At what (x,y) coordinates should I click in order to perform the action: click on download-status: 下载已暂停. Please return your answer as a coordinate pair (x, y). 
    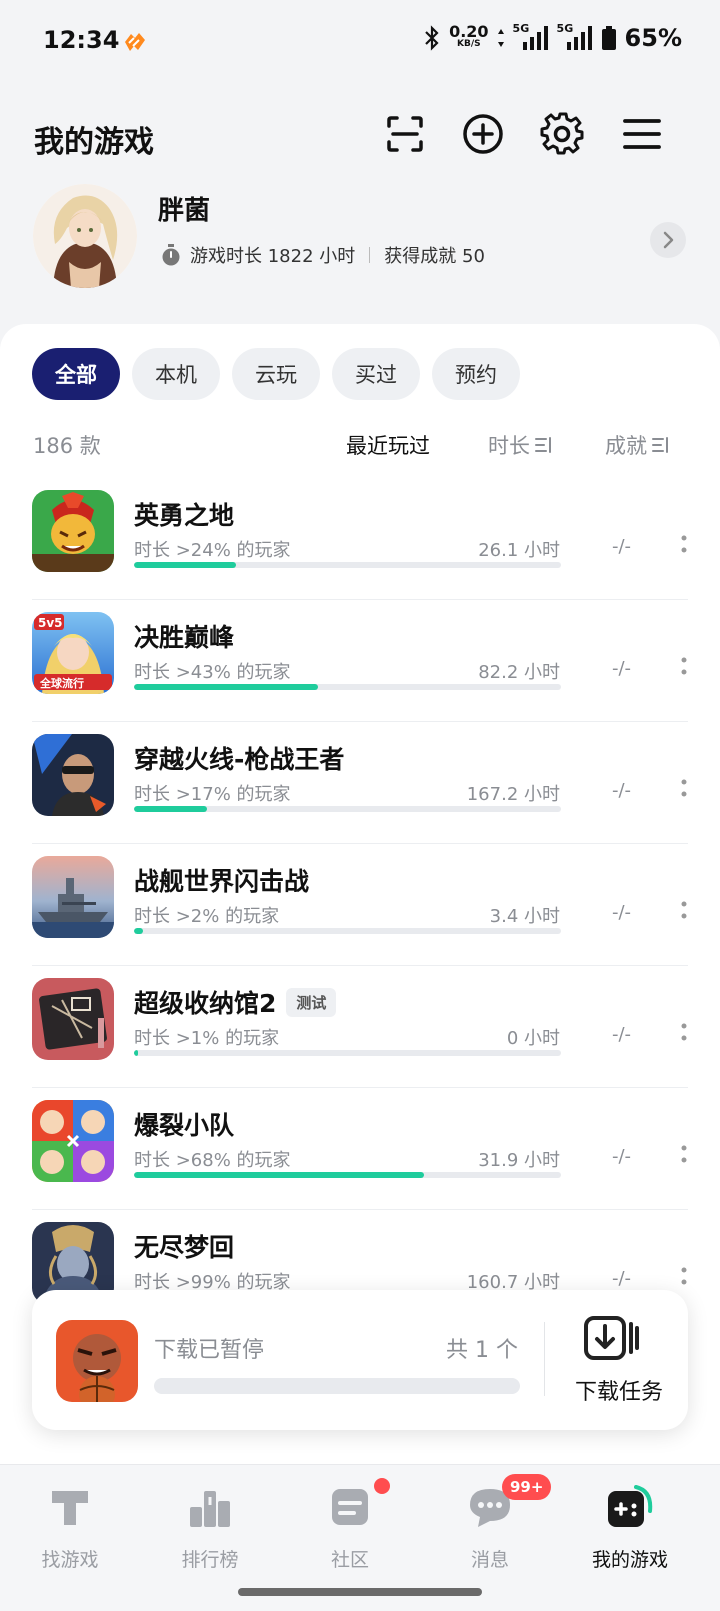
    Looking at the image, I should click on (209, 1350).